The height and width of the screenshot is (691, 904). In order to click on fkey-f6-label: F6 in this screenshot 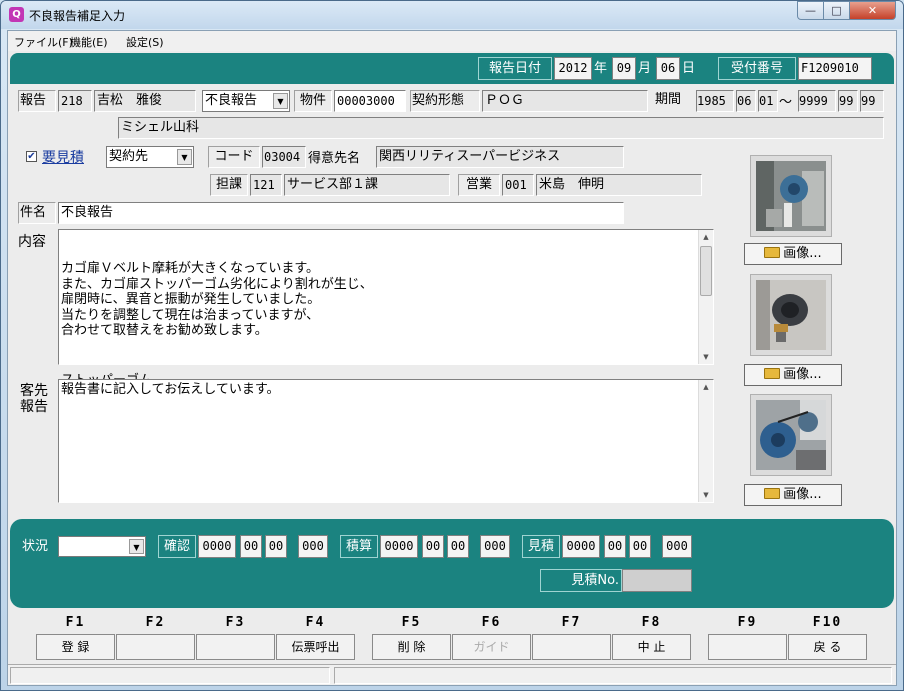, I will do `click(491, 622)`.